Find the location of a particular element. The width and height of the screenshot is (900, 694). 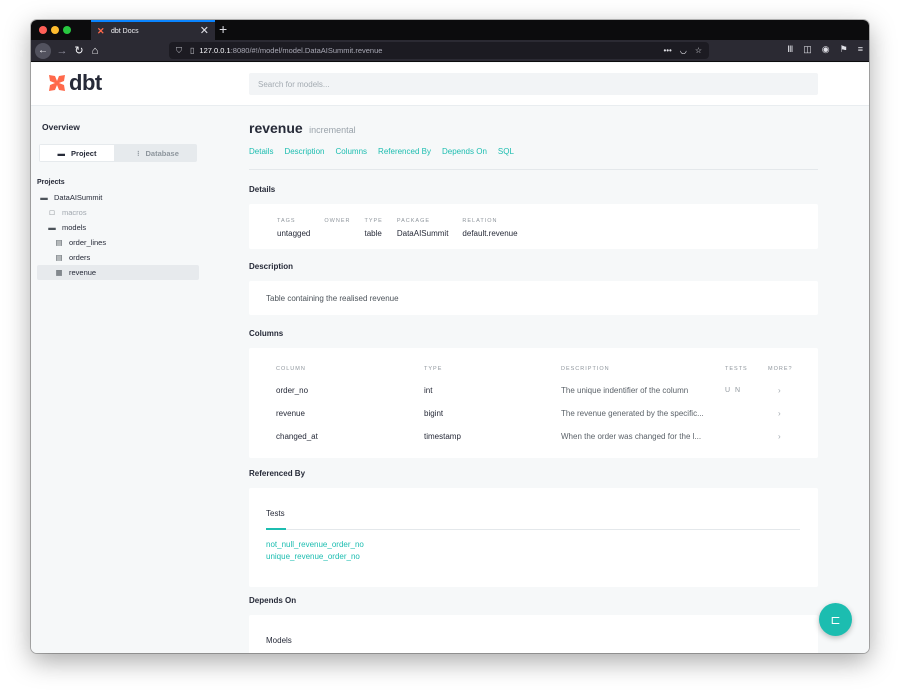

dbt-favicon-icon: ✕ is located at coordinates (101, 30).